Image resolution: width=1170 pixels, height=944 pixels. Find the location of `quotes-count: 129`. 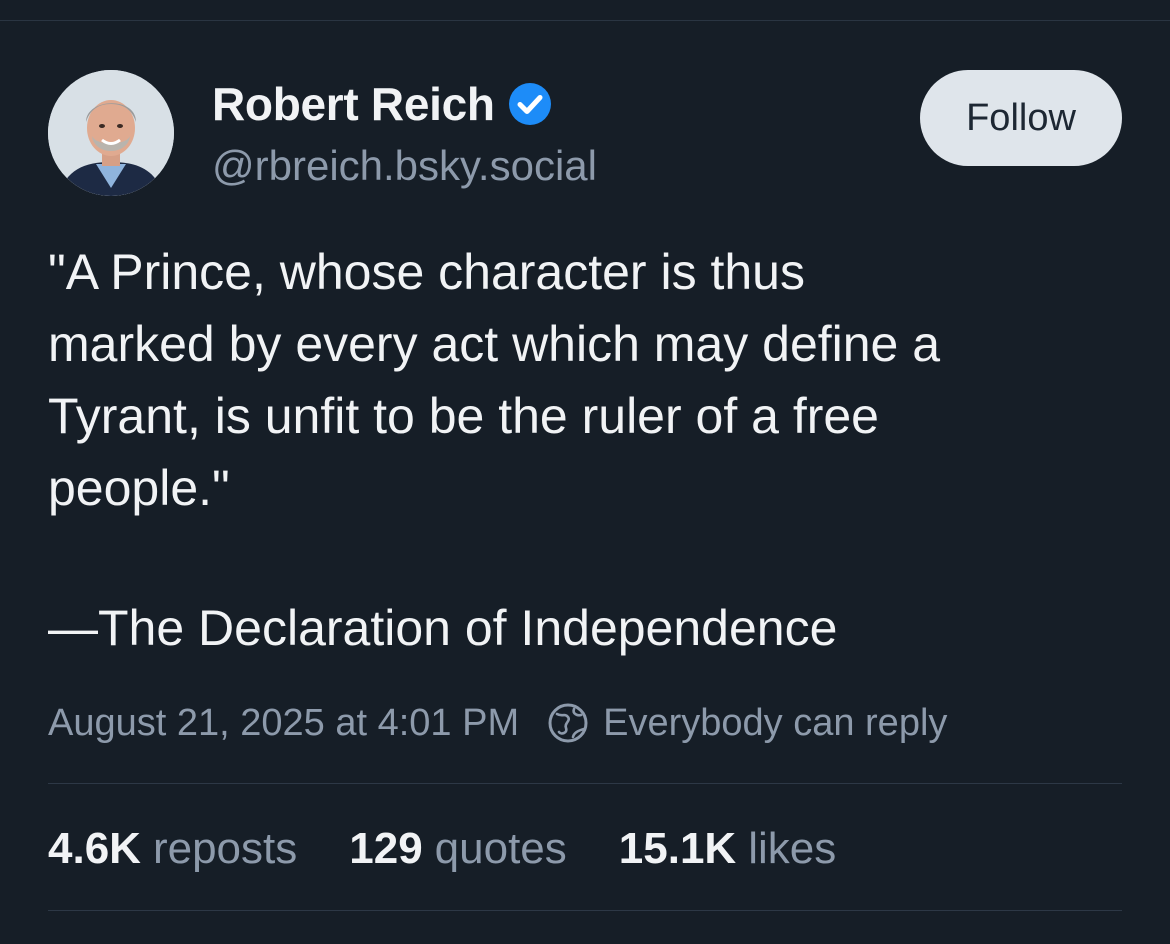

quotes-count: 129 is located at coordinates (386, 848).